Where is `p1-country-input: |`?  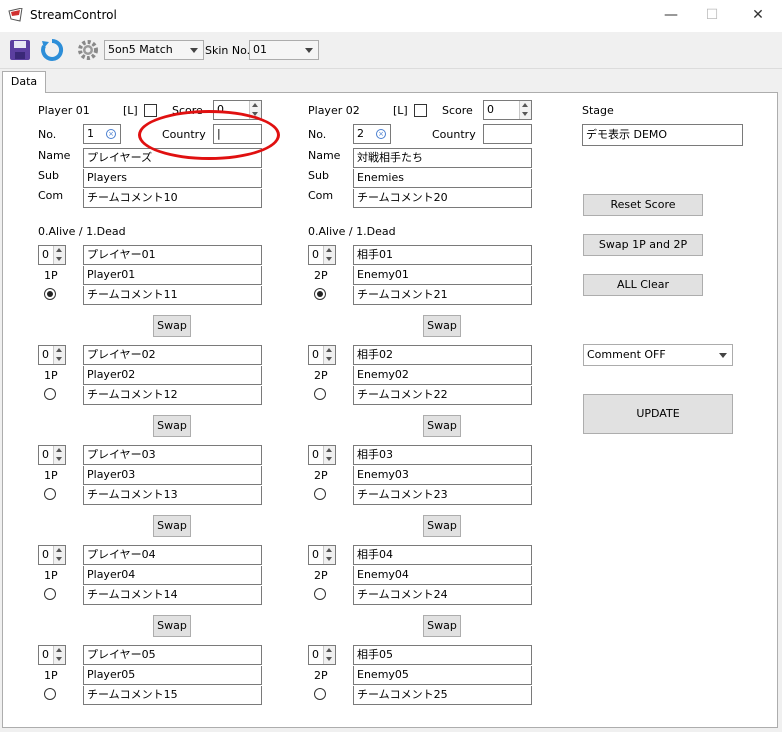 p1-country-input: | is located at coordinates (237, 134).